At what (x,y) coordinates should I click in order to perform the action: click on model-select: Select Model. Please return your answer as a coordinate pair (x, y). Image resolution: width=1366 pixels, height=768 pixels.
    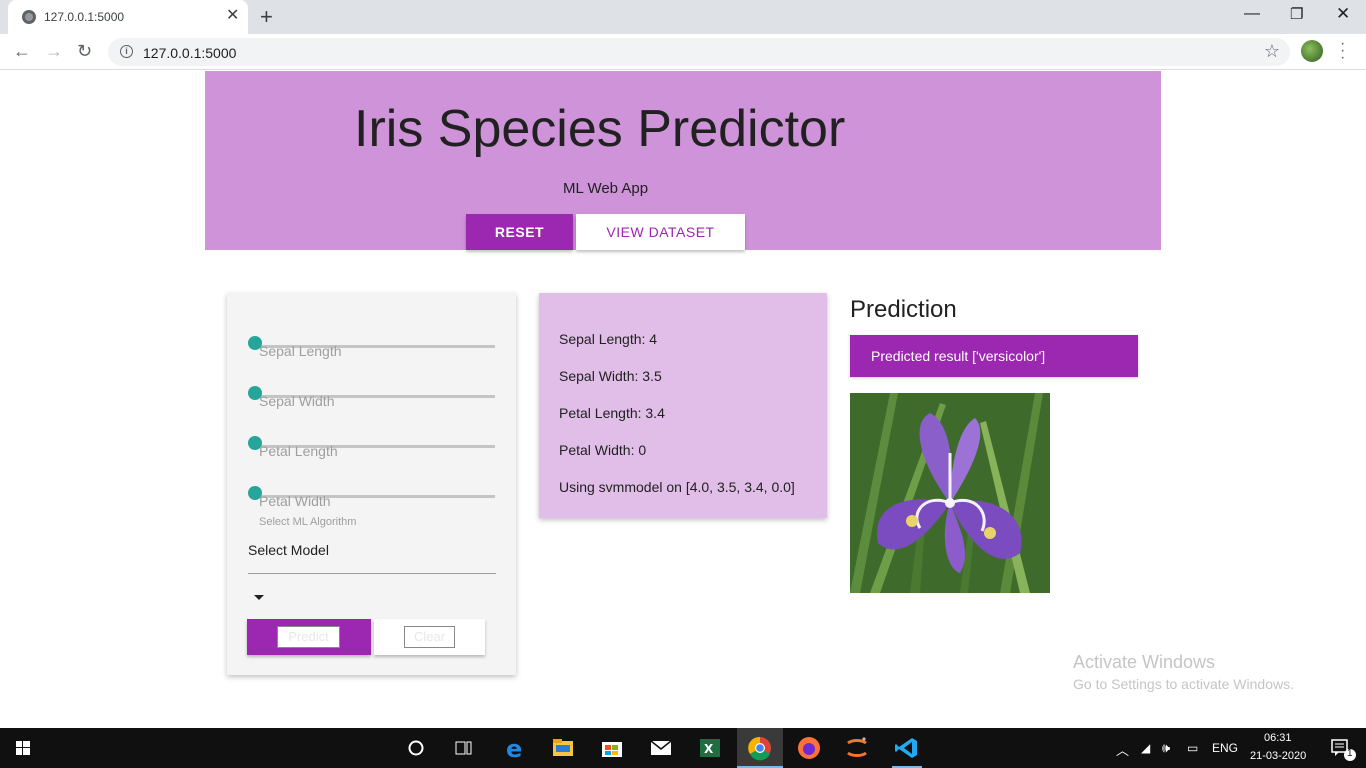
    Looking at the image, I should click on (288, 550).